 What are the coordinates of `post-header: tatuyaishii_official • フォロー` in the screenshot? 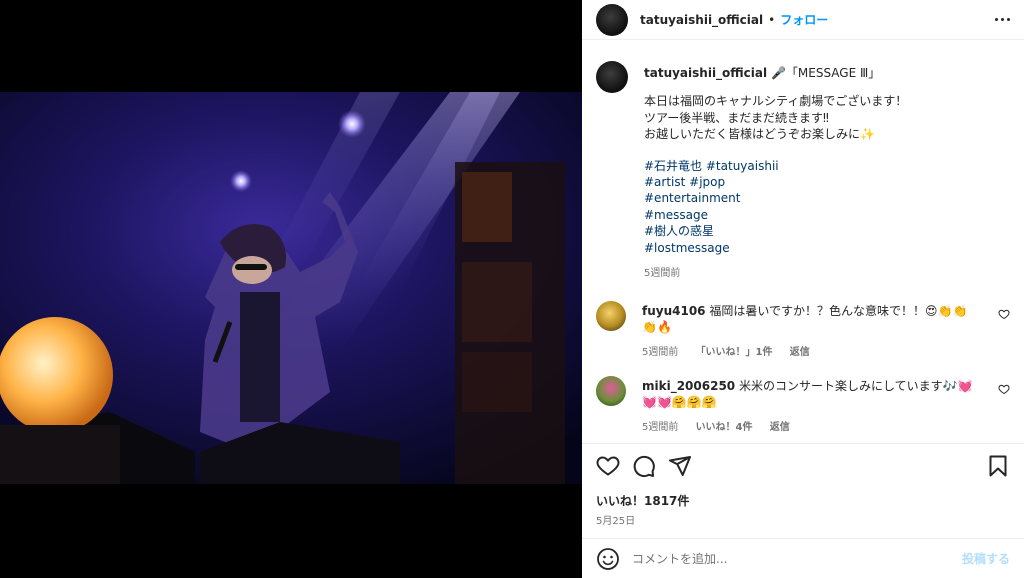 It's located at (803, 20).